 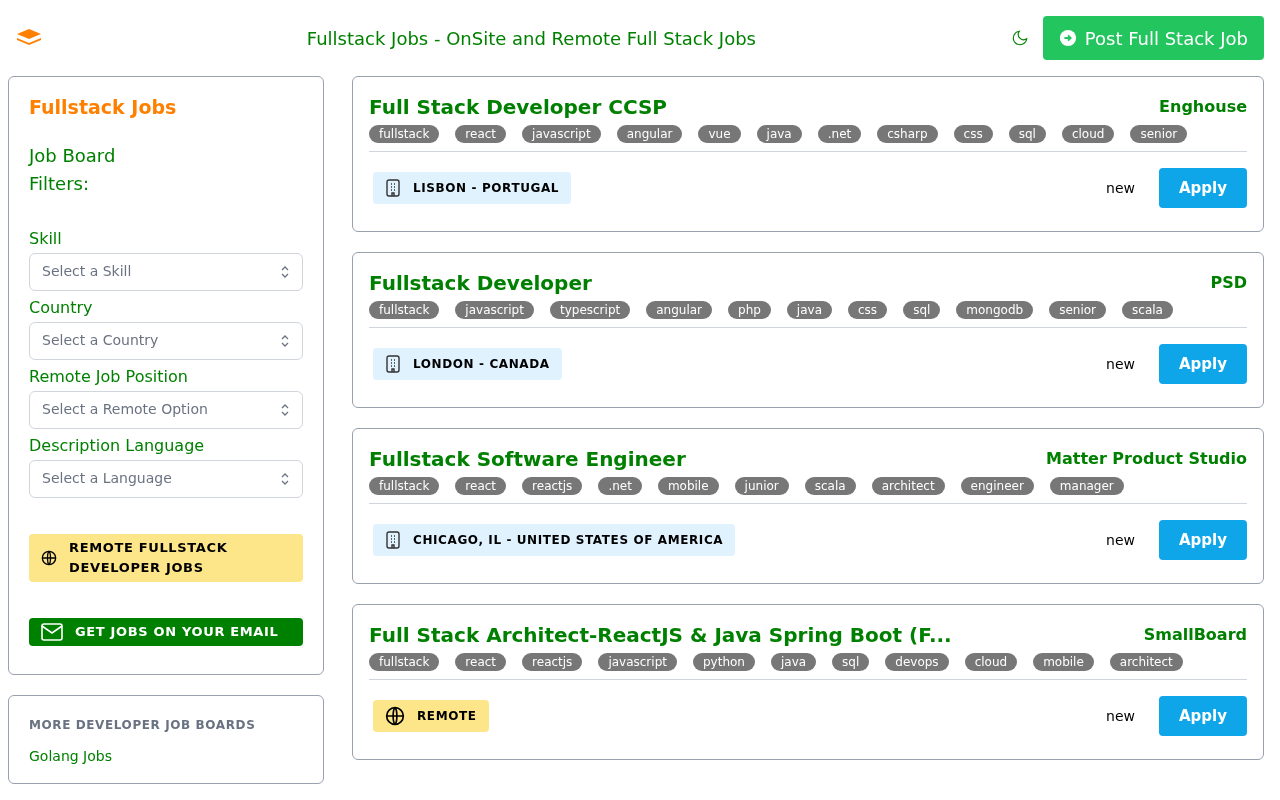 What do you see at coordinates (554, 540) in the screenshot?
I see `location-badge: CHICAGO, IL - UNITED STATES OF AMERICA` at bounding box center [554, 540].